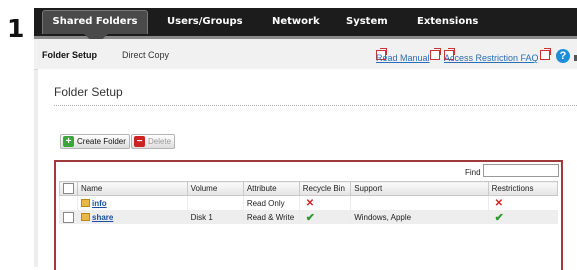 The image size is (577, 270). I want to click on select-all-checkbox, so click(68, 188).